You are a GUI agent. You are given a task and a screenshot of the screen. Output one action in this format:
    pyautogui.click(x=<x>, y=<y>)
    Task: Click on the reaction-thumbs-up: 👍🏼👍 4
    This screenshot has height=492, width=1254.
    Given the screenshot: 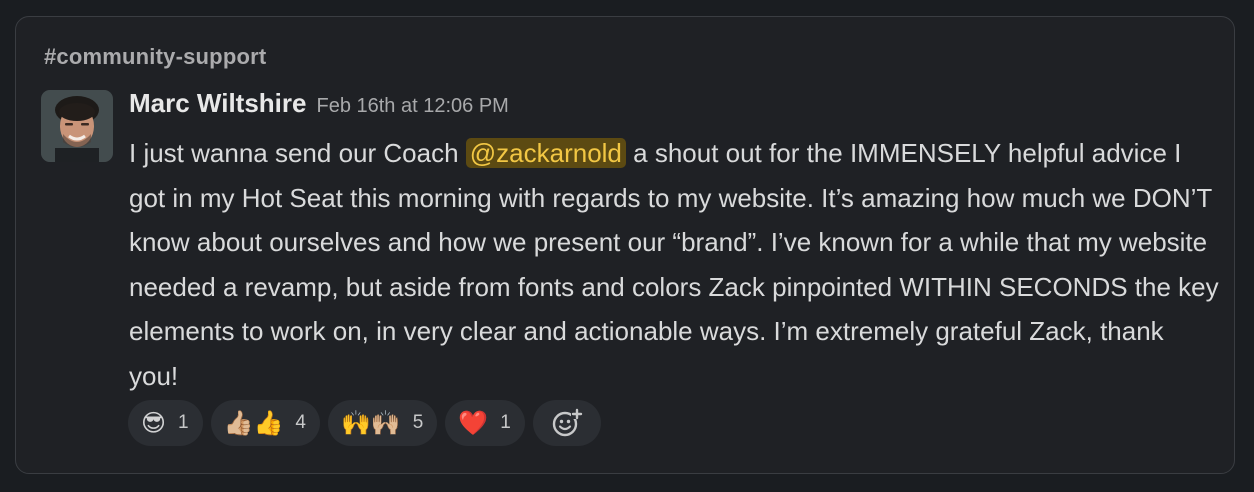 What is the action you would take?
    pyautogui.click(x=265, y=423)
    